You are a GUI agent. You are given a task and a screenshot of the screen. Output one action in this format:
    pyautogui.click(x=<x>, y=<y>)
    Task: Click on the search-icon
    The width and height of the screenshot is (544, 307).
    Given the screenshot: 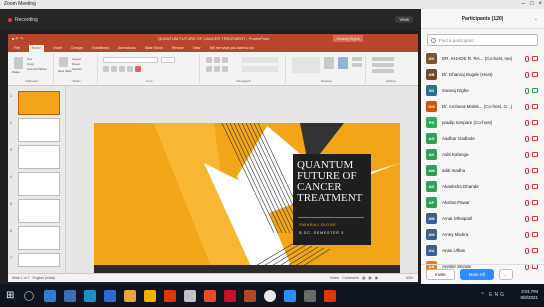 What is the action you would take?
    pyautogui.click(x=29, y=296)
    